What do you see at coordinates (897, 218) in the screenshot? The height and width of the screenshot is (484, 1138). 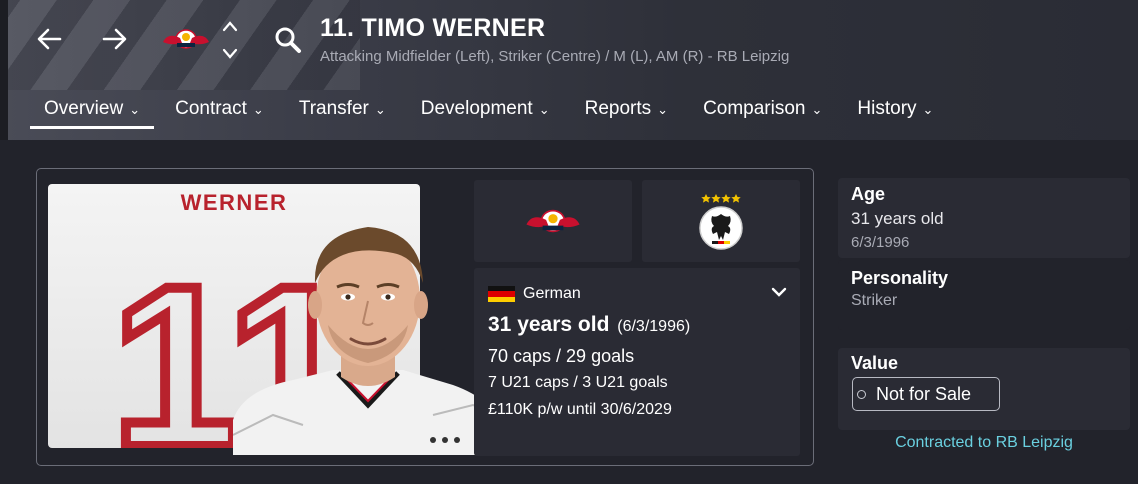 I see `age-value: 31 years old` at bounding box center [897, 218].